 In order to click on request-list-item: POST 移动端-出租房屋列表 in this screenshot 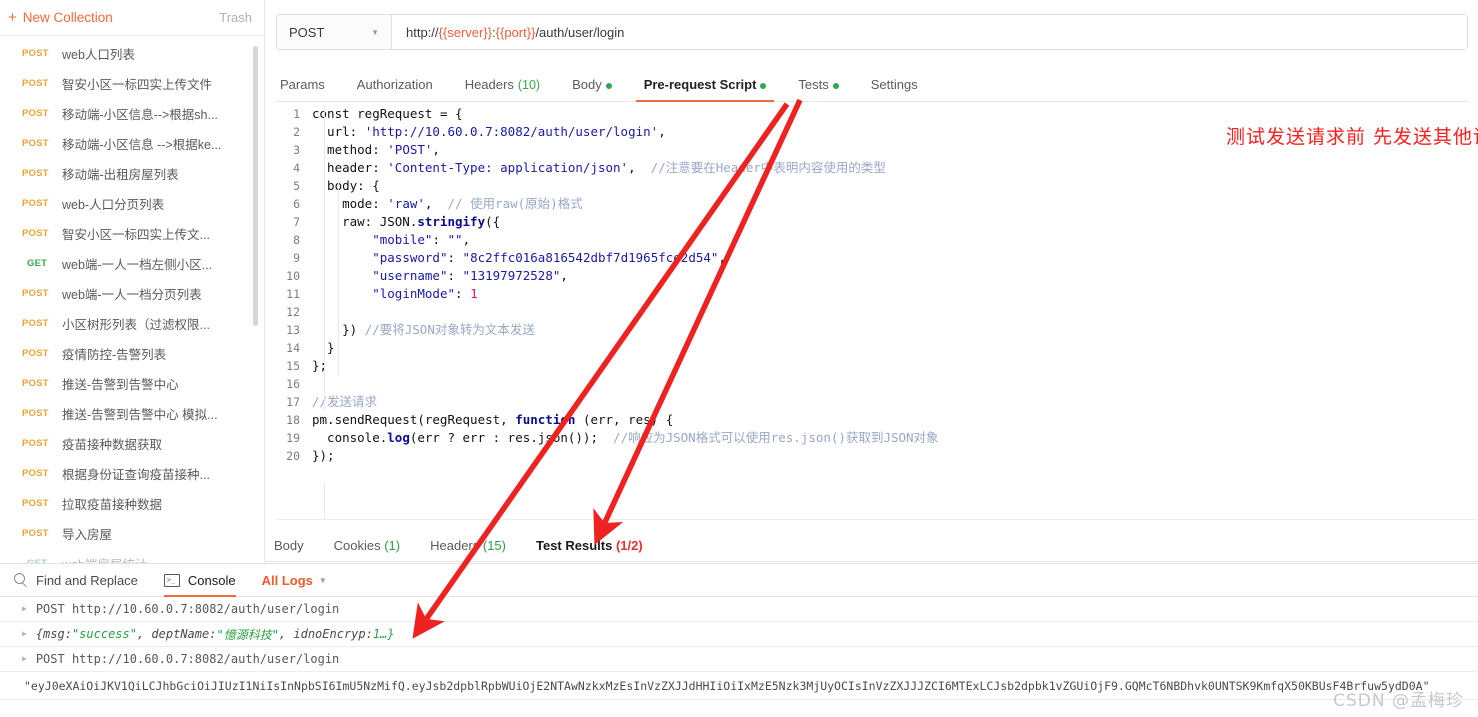, I will do `click(132, 173)`.